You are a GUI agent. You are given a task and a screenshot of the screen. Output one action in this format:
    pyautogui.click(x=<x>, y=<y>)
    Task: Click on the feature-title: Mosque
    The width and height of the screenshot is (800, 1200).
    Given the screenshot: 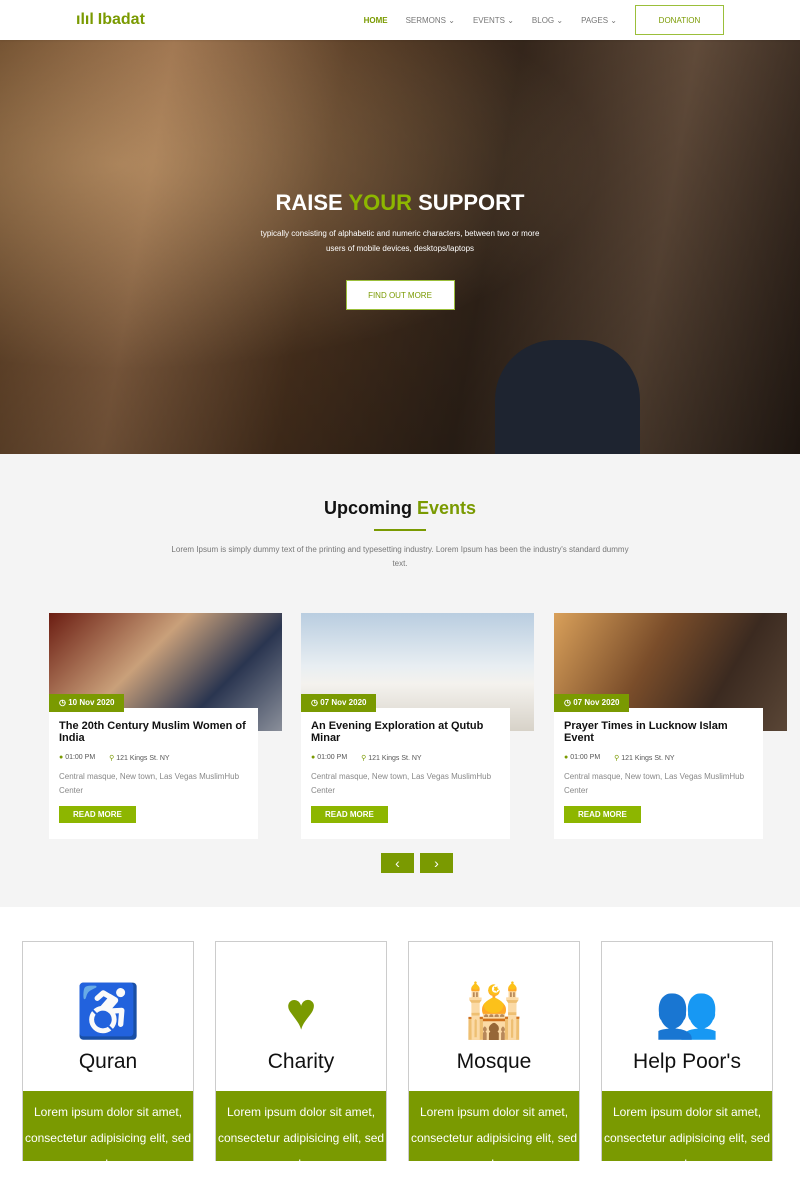 What is the action you would take?
    pyautogui.click(x=494, y=1061)
    